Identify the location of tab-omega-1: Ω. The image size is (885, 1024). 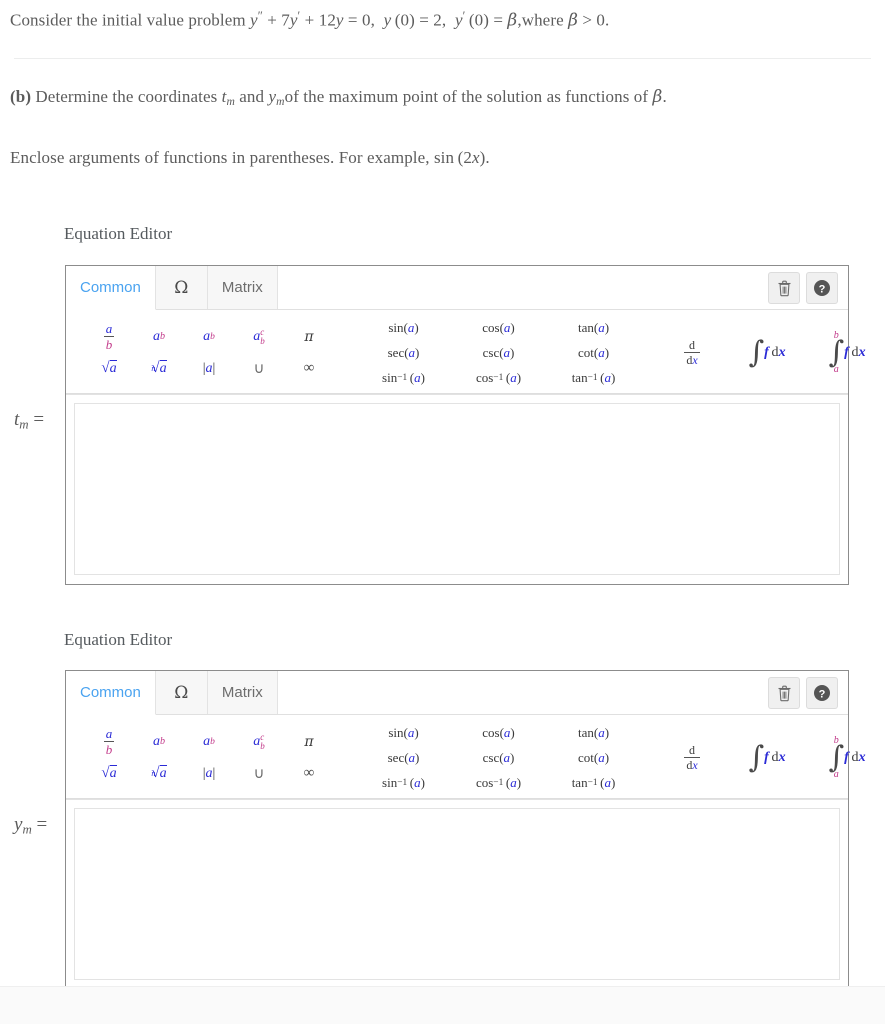
(181, 287).